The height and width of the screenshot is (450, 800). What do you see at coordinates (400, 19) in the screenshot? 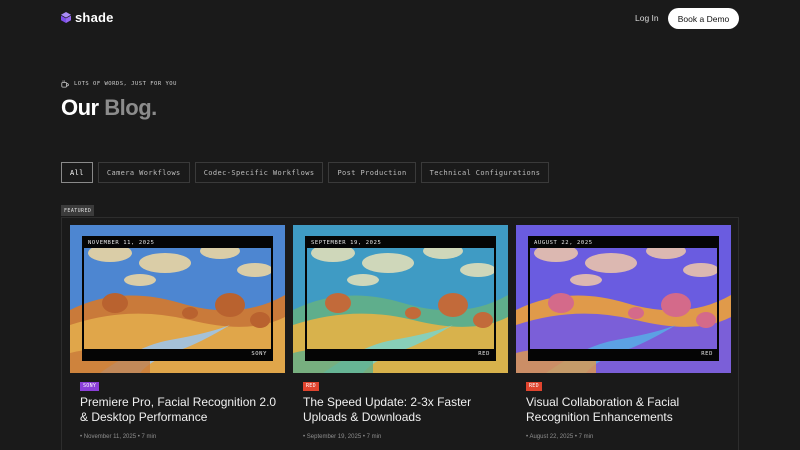
I see `top-nav: shade Log In Book a Demo` at bounding box center [400, 19].